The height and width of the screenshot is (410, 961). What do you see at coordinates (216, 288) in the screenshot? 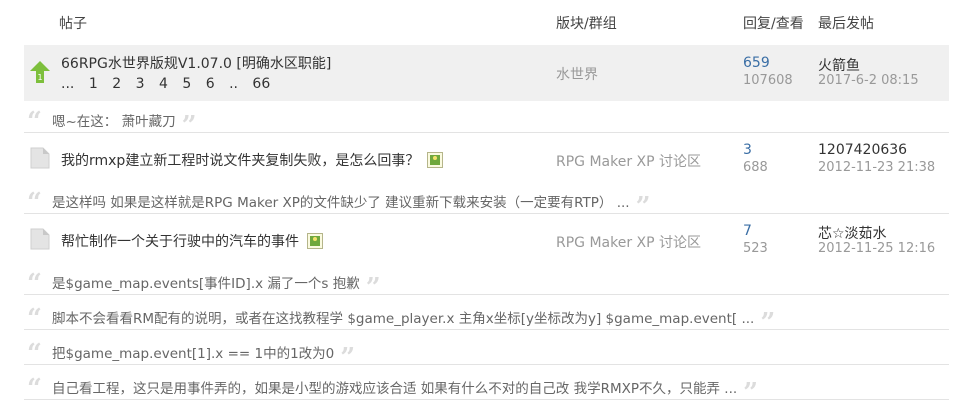
I see `quote-text: 是$game_map.events[事件ID].x 漏了一个s 抱歉”` at bounding box center [216, 288].